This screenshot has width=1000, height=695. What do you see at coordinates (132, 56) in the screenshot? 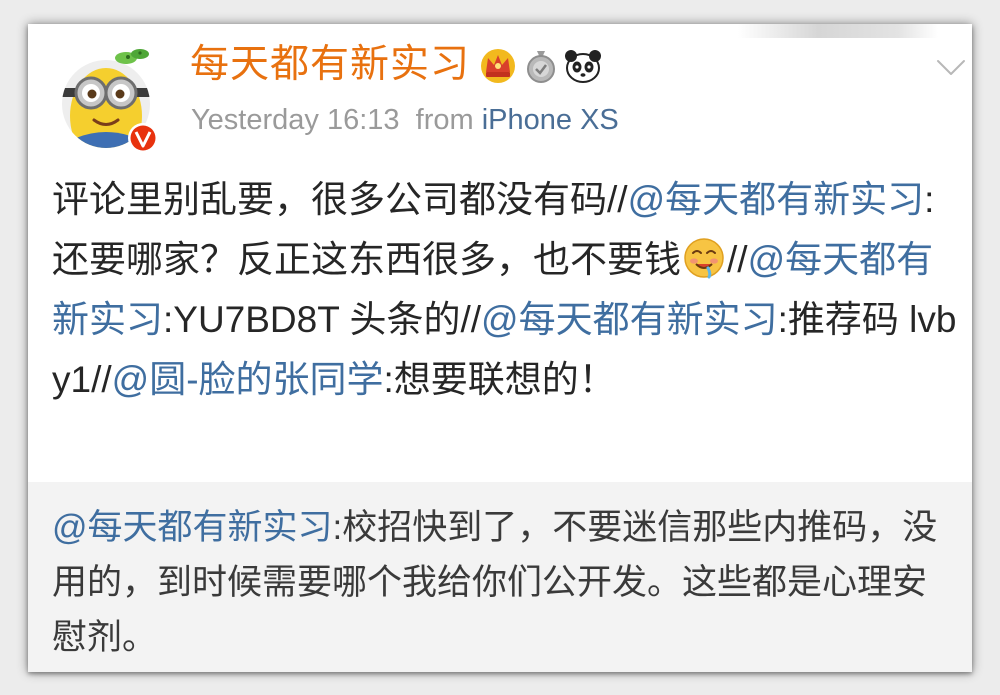
I see `leaf-decoration-icon` at bounding box center [132, 56].